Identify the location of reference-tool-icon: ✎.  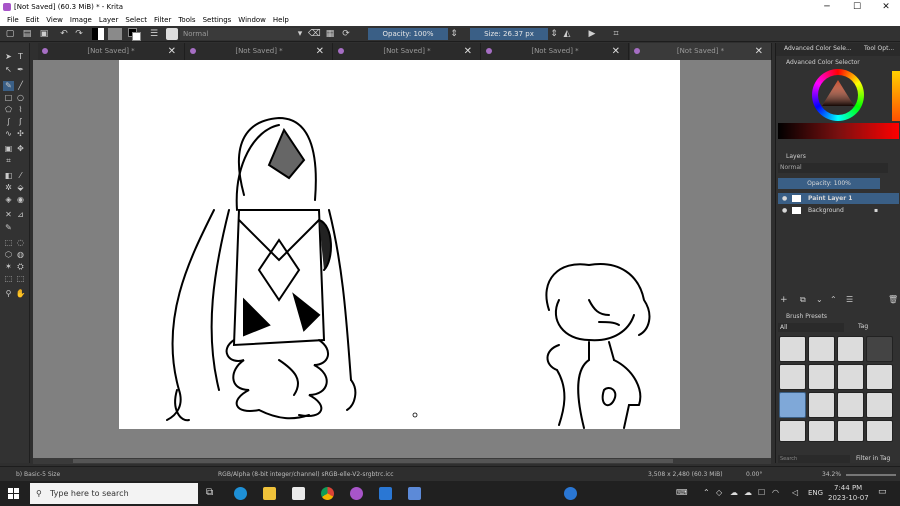
(8, 228).